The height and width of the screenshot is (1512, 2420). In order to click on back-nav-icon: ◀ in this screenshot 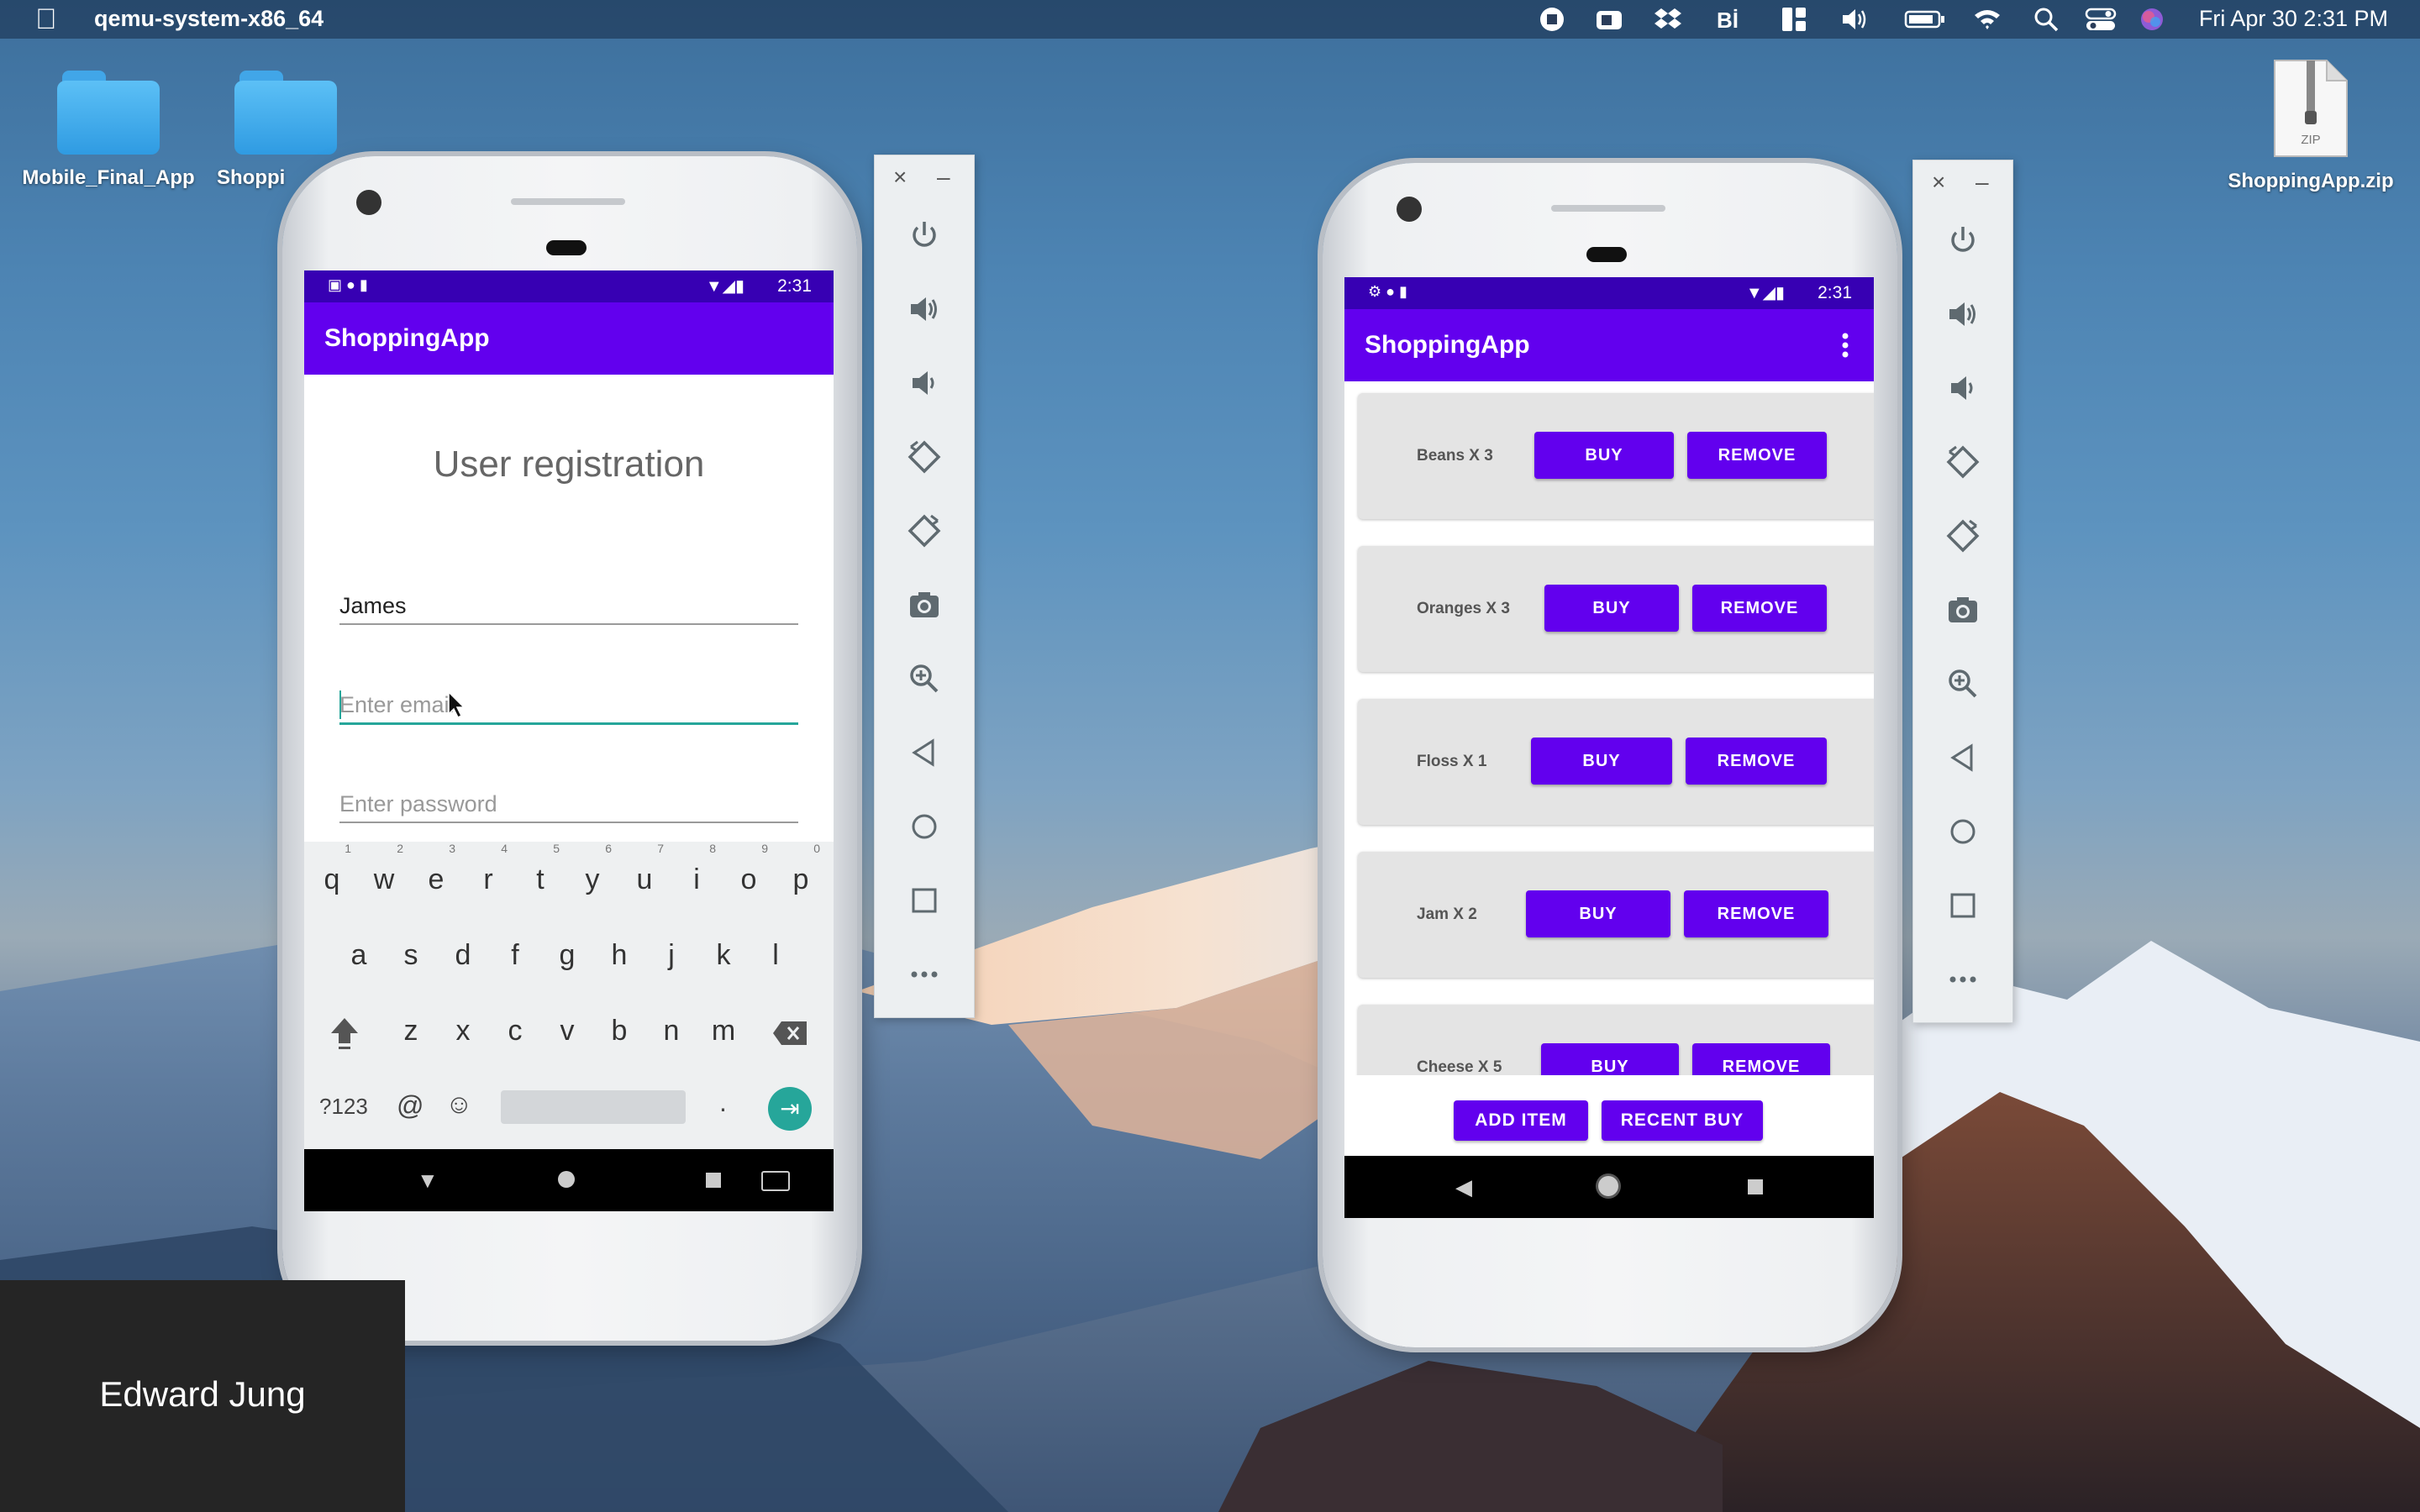, I will do `click(1464, 1187)`.